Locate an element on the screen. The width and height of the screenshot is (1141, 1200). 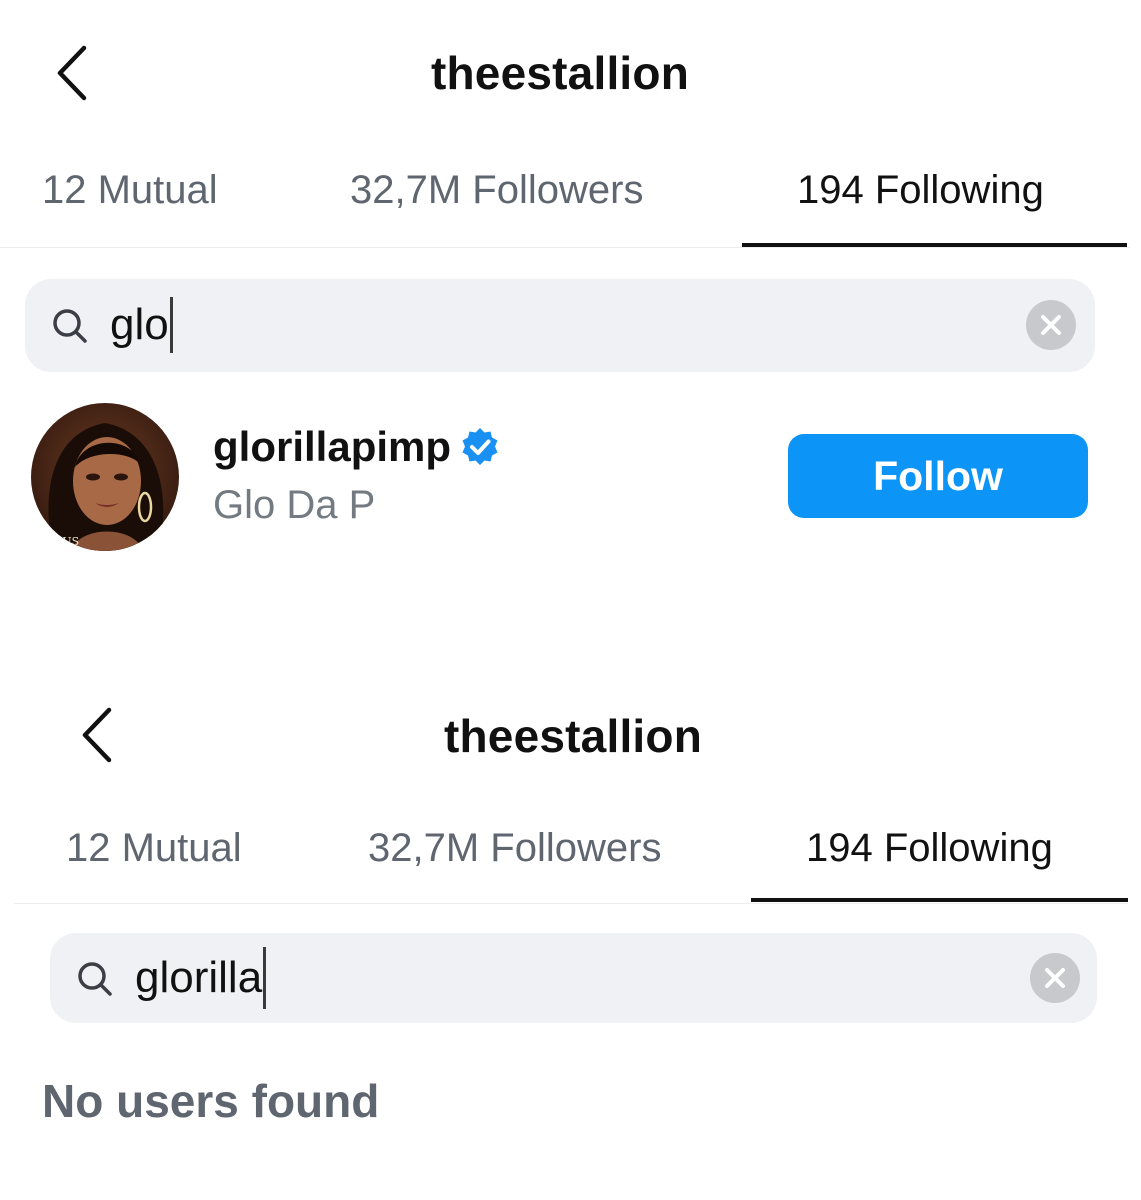
list-item: IOUS glorillapimp Glo Da P Follow is located at coordinates (570, 480).